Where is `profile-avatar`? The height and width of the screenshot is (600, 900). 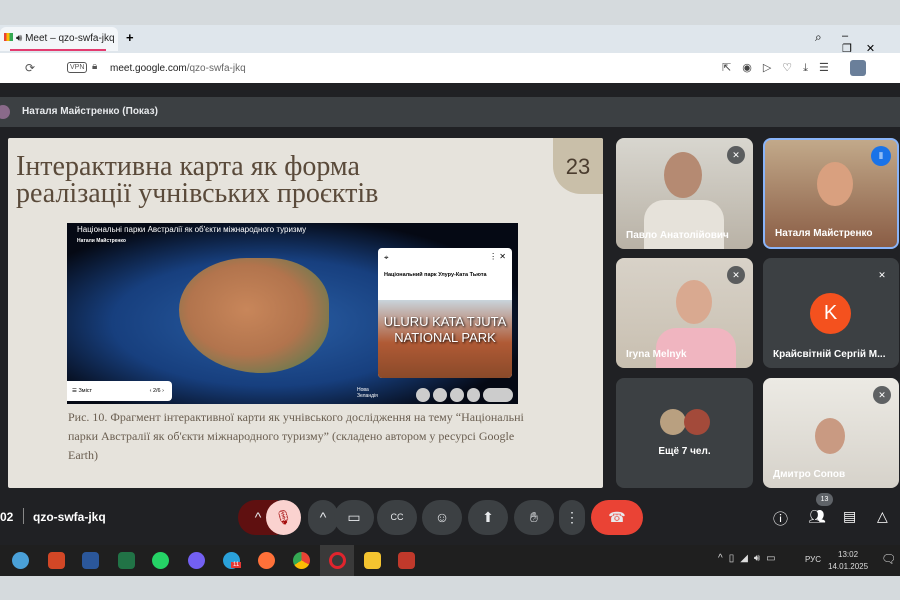
profile-avatar is located at coordinates (858, 68).